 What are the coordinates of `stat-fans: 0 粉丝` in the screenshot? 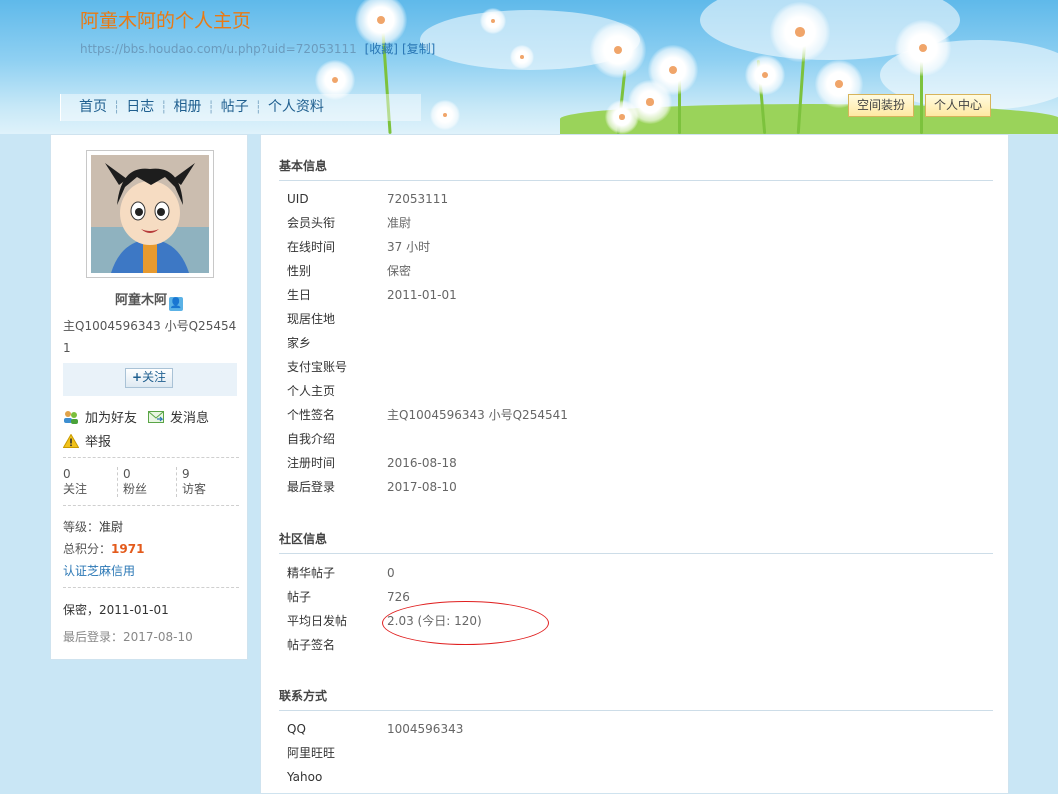 It's located at (148, 482).